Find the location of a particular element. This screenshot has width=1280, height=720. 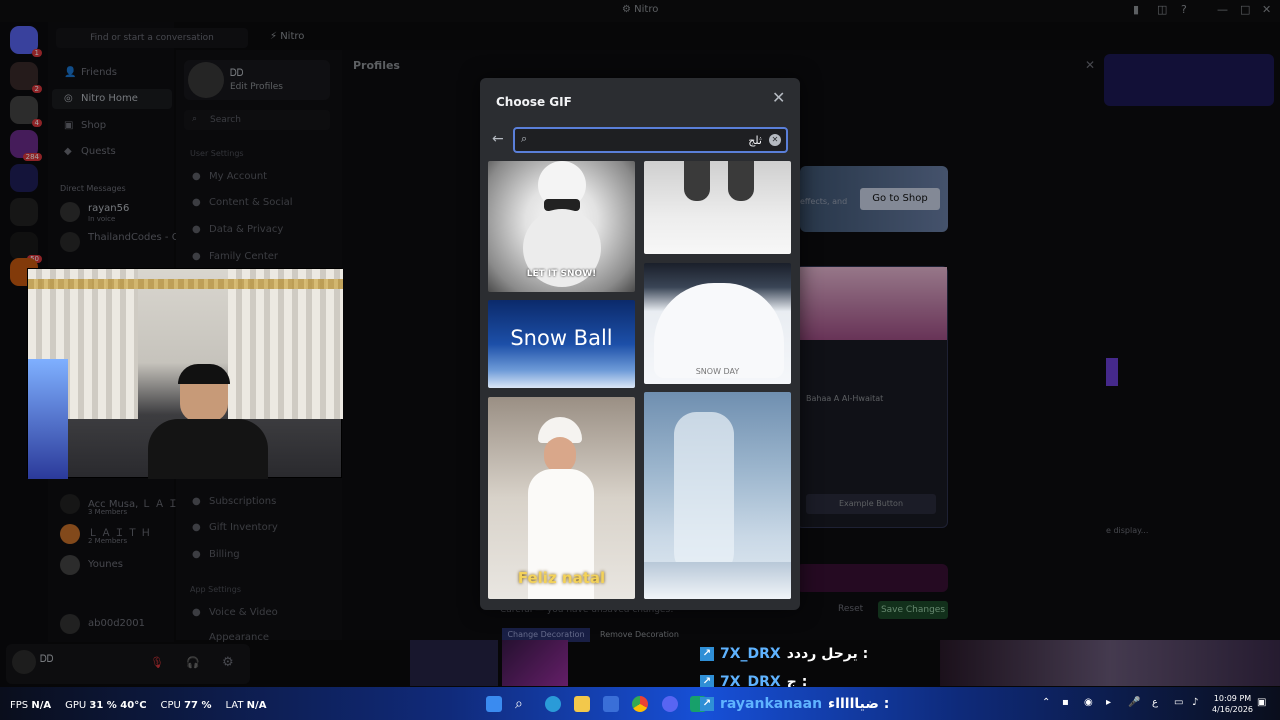

performance-overlay: FPS N/A GPU 31 % 40°C CPU 77 % LAT N/A is located at coordinates (138, 705).